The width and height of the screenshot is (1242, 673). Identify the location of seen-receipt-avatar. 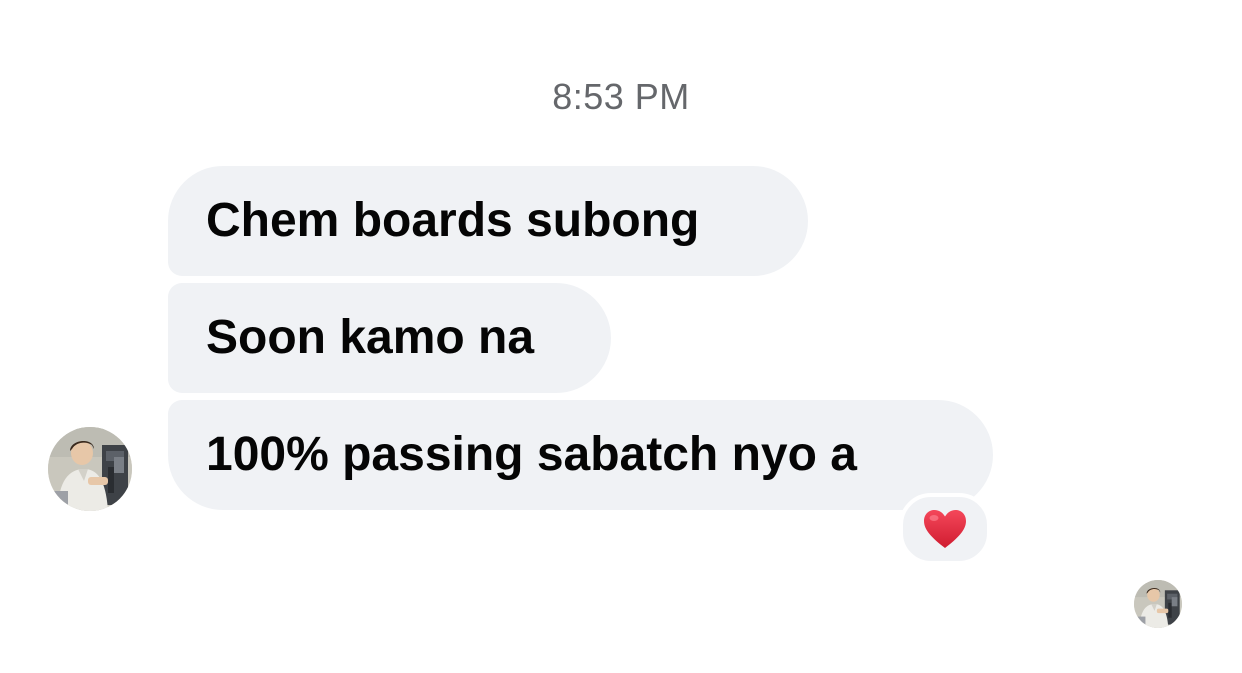
(1158, 604).